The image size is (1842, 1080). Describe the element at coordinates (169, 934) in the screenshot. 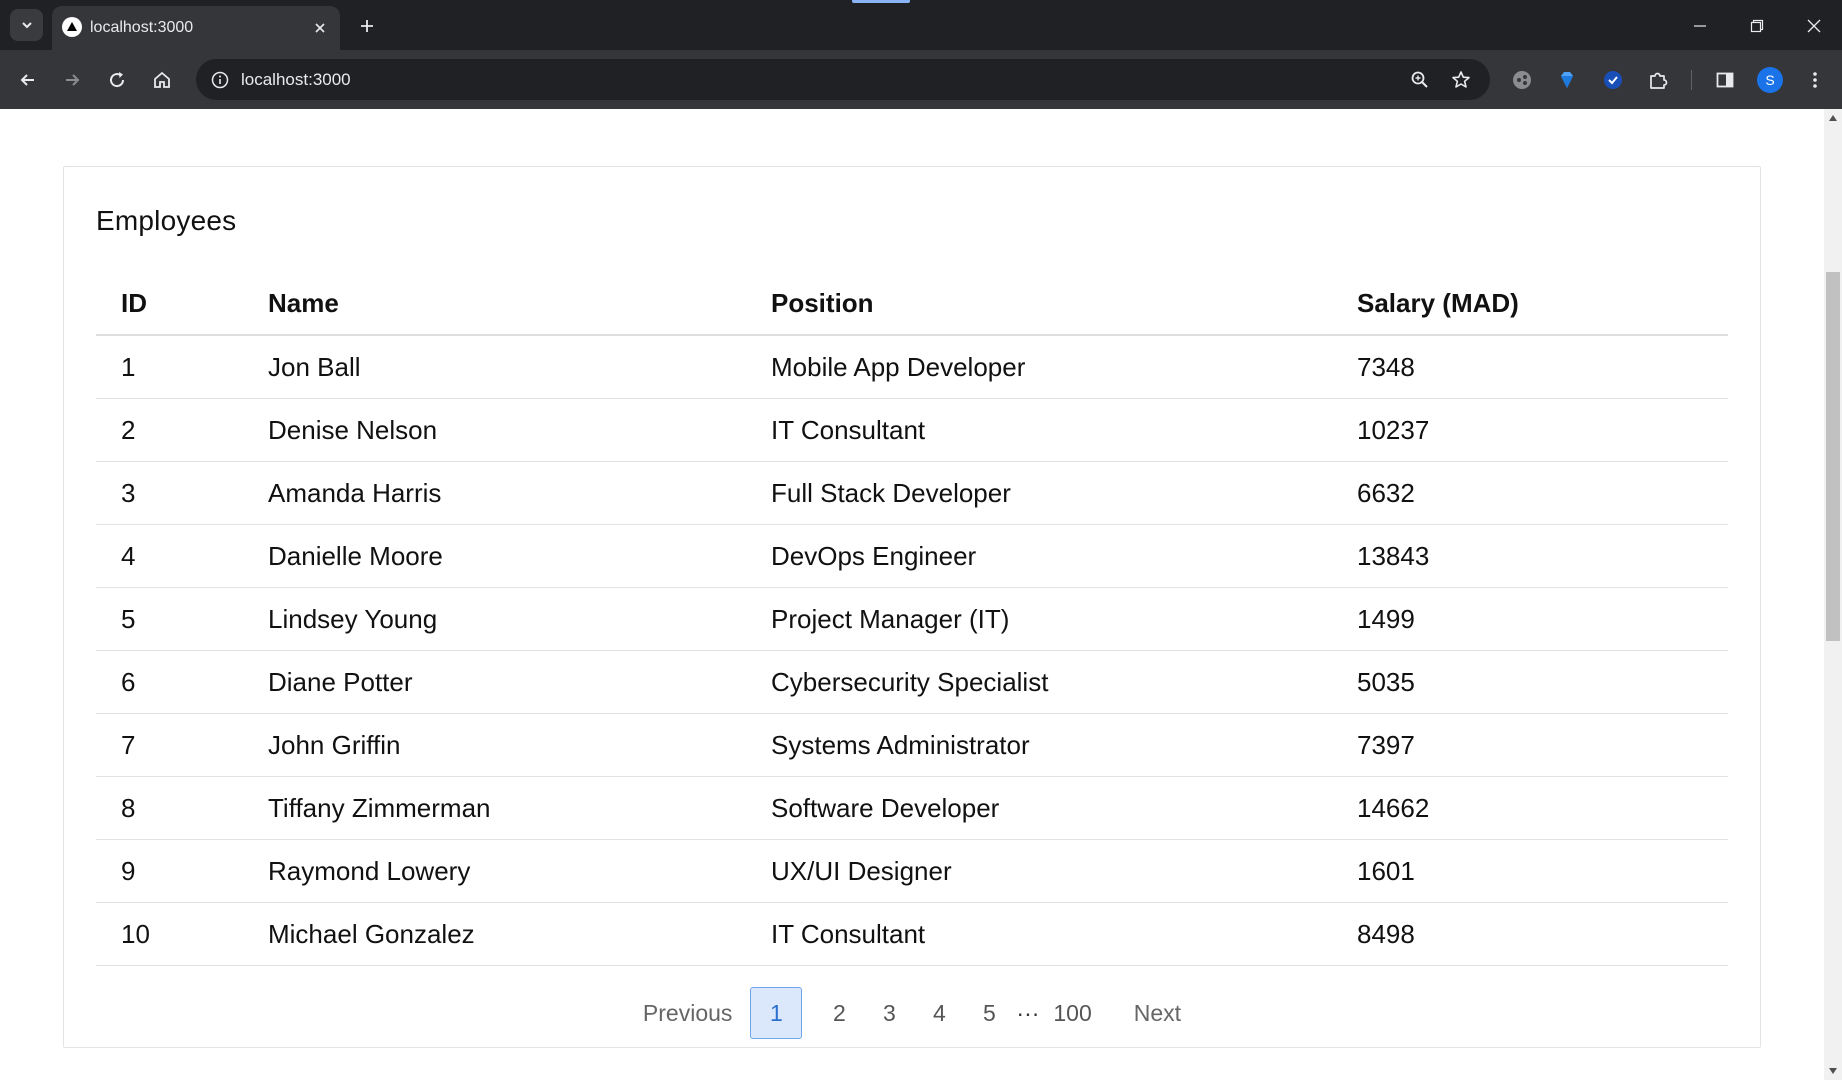

I see `cell-id: 10` at that location.